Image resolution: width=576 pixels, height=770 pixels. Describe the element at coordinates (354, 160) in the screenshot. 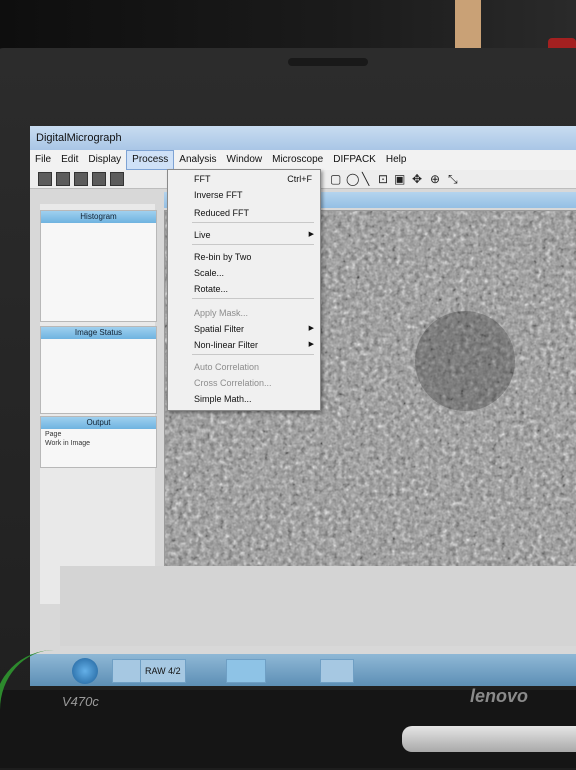

I see `menu-difpack: DIFPACK` at that location.